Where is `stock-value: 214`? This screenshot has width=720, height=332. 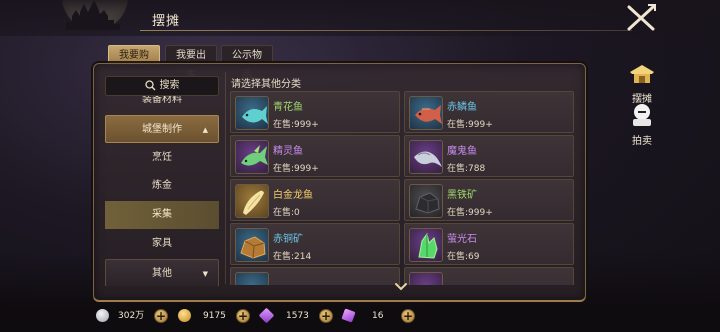
stock-value: 214 is located at coordinates (303, 257).